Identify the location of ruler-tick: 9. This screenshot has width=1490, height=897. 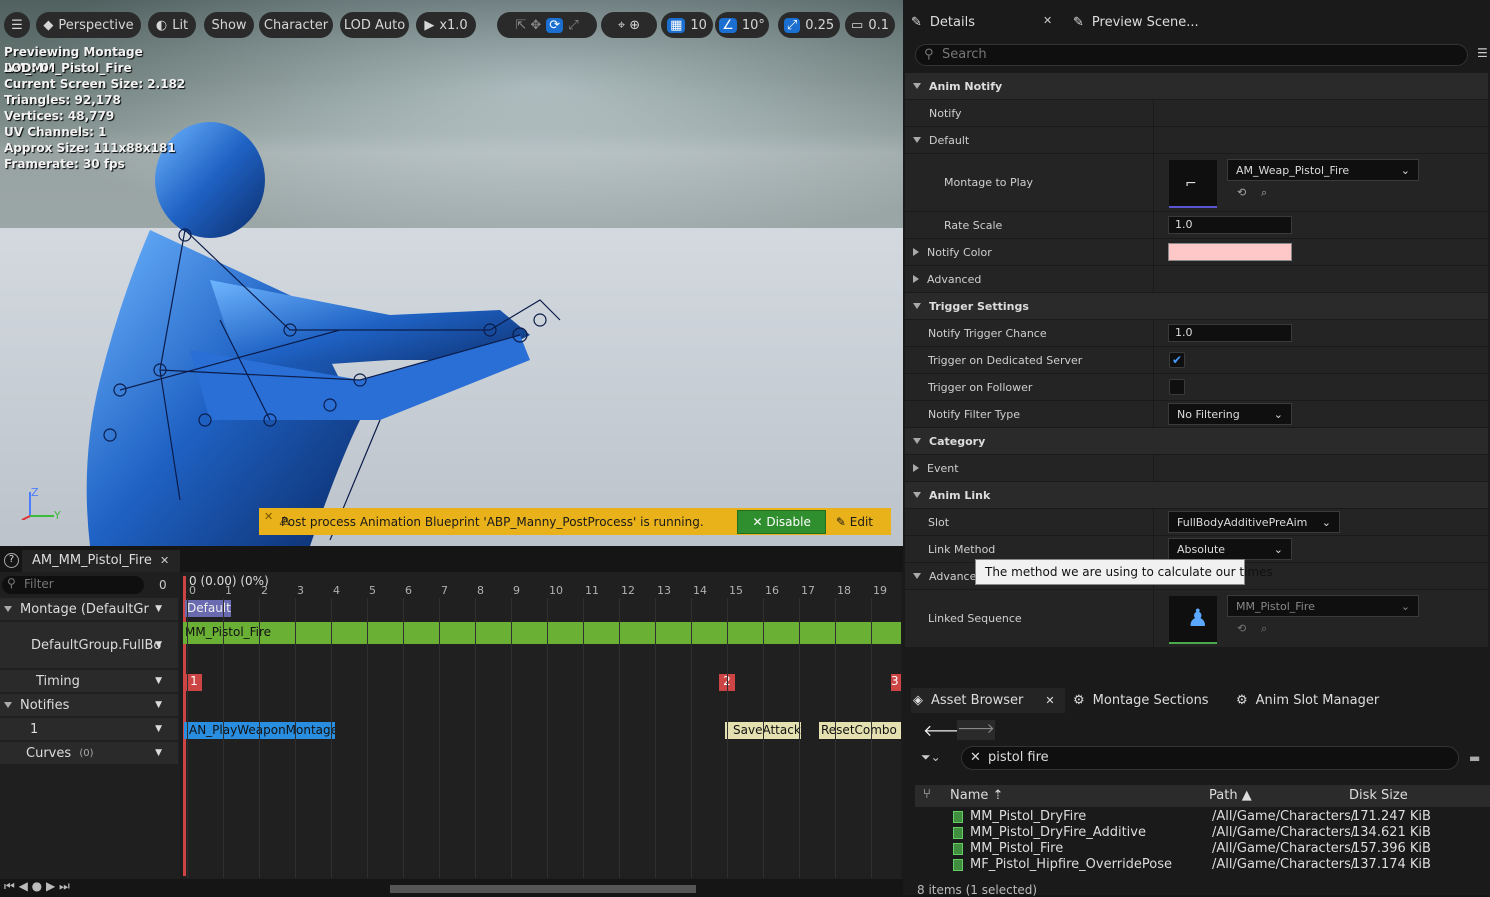
(516, 590).